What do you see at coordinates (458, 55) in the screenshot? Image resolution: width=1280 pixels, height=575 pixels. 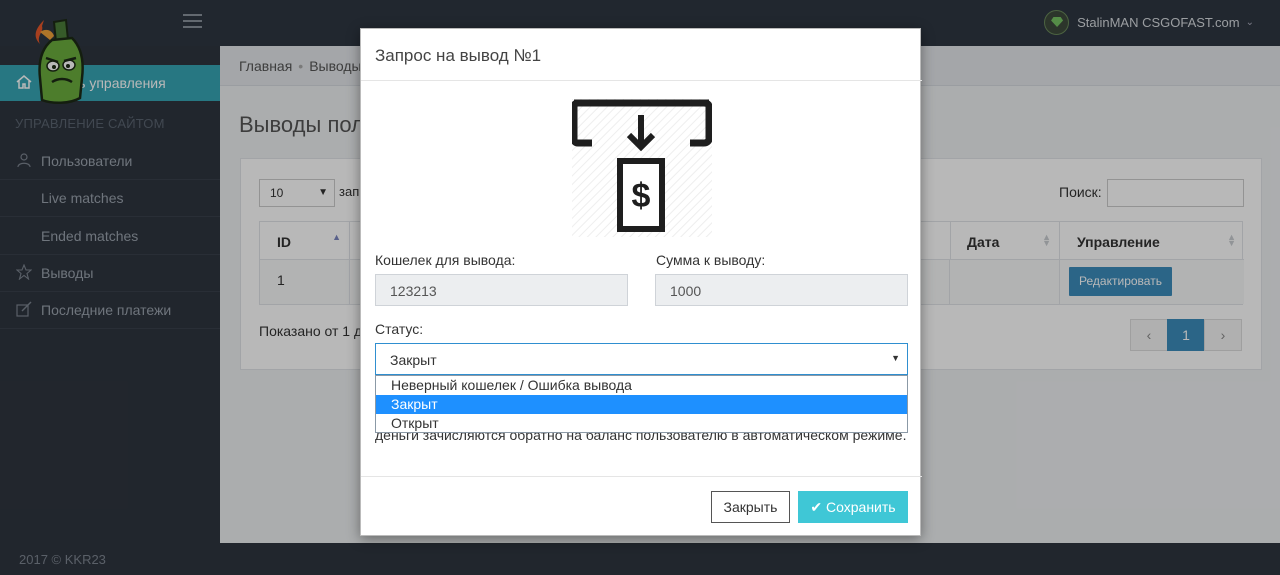 I see `modal-title: Запрос на вывод №1` at bounding box center [458, 55].